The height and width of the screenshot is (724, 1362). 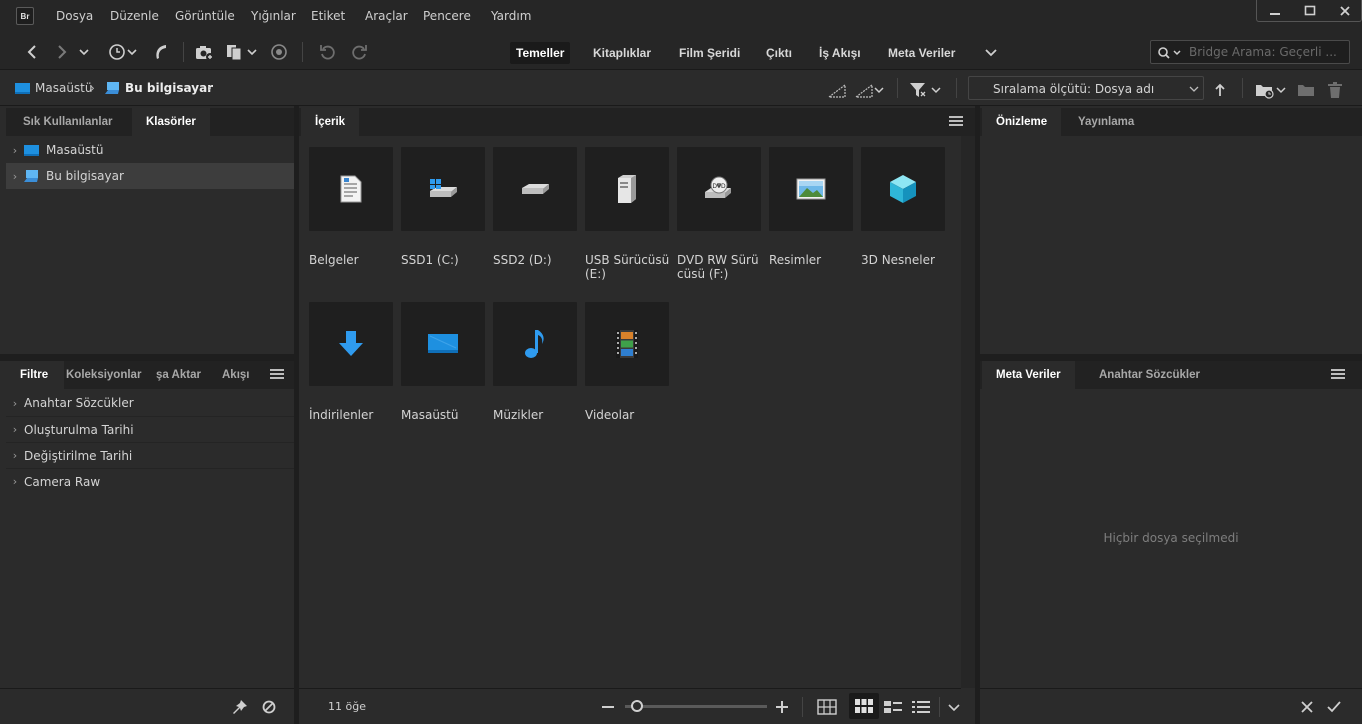 I want to click on menu-edit: Düzenle, so click(x=134, y=16).